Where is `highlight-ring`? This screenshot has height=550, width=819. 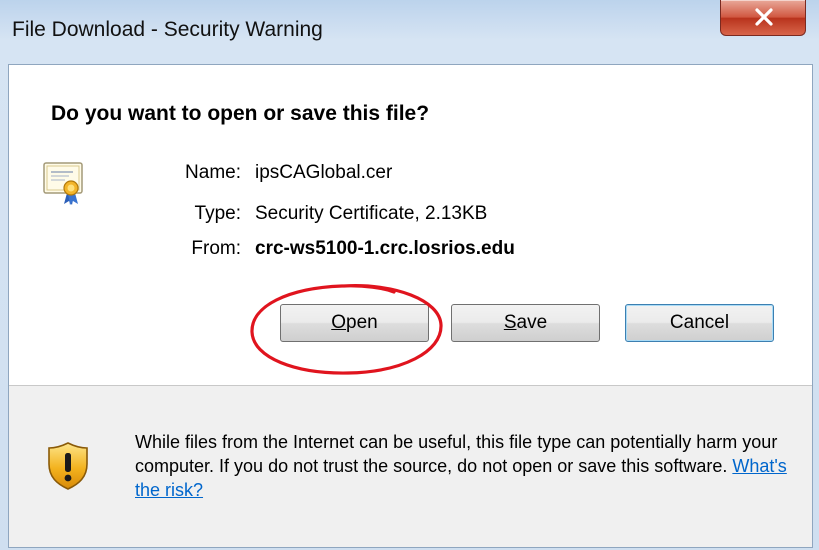
highlight-ring is located at coordinates (346, 329).